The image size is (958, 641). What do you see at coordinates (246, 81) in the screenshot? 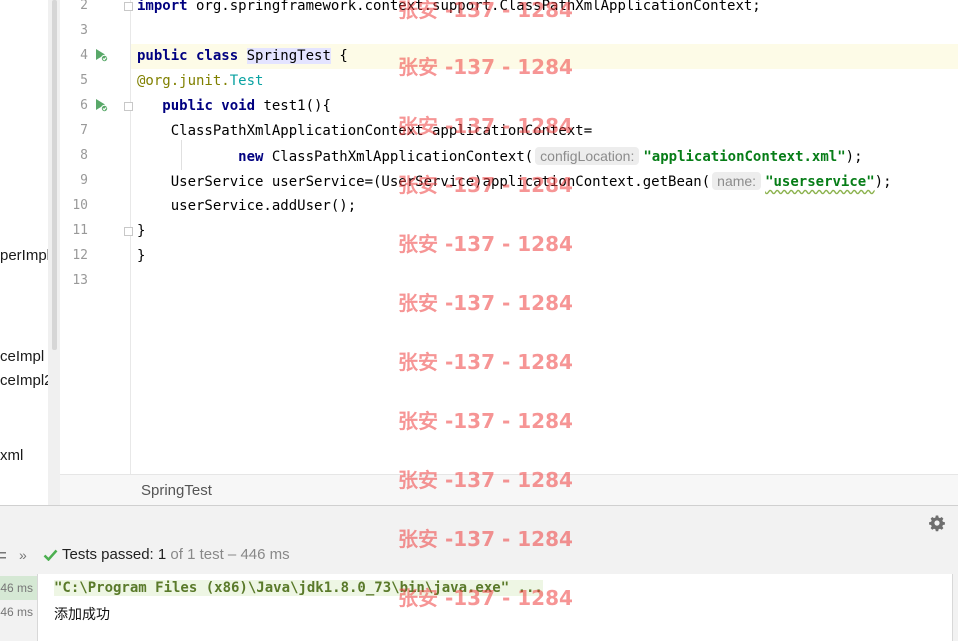
I see `annotation-name: Test` at bounding box center [246, 81].